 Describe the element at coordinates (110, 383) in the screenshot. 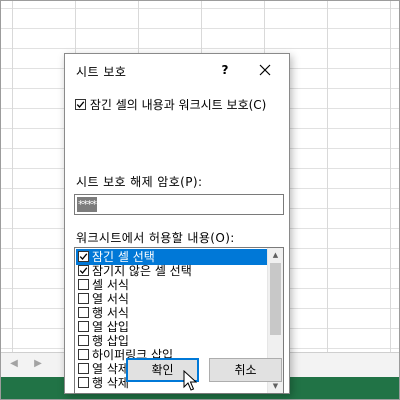

I see `list-item-label: 행 삭제` at that location.